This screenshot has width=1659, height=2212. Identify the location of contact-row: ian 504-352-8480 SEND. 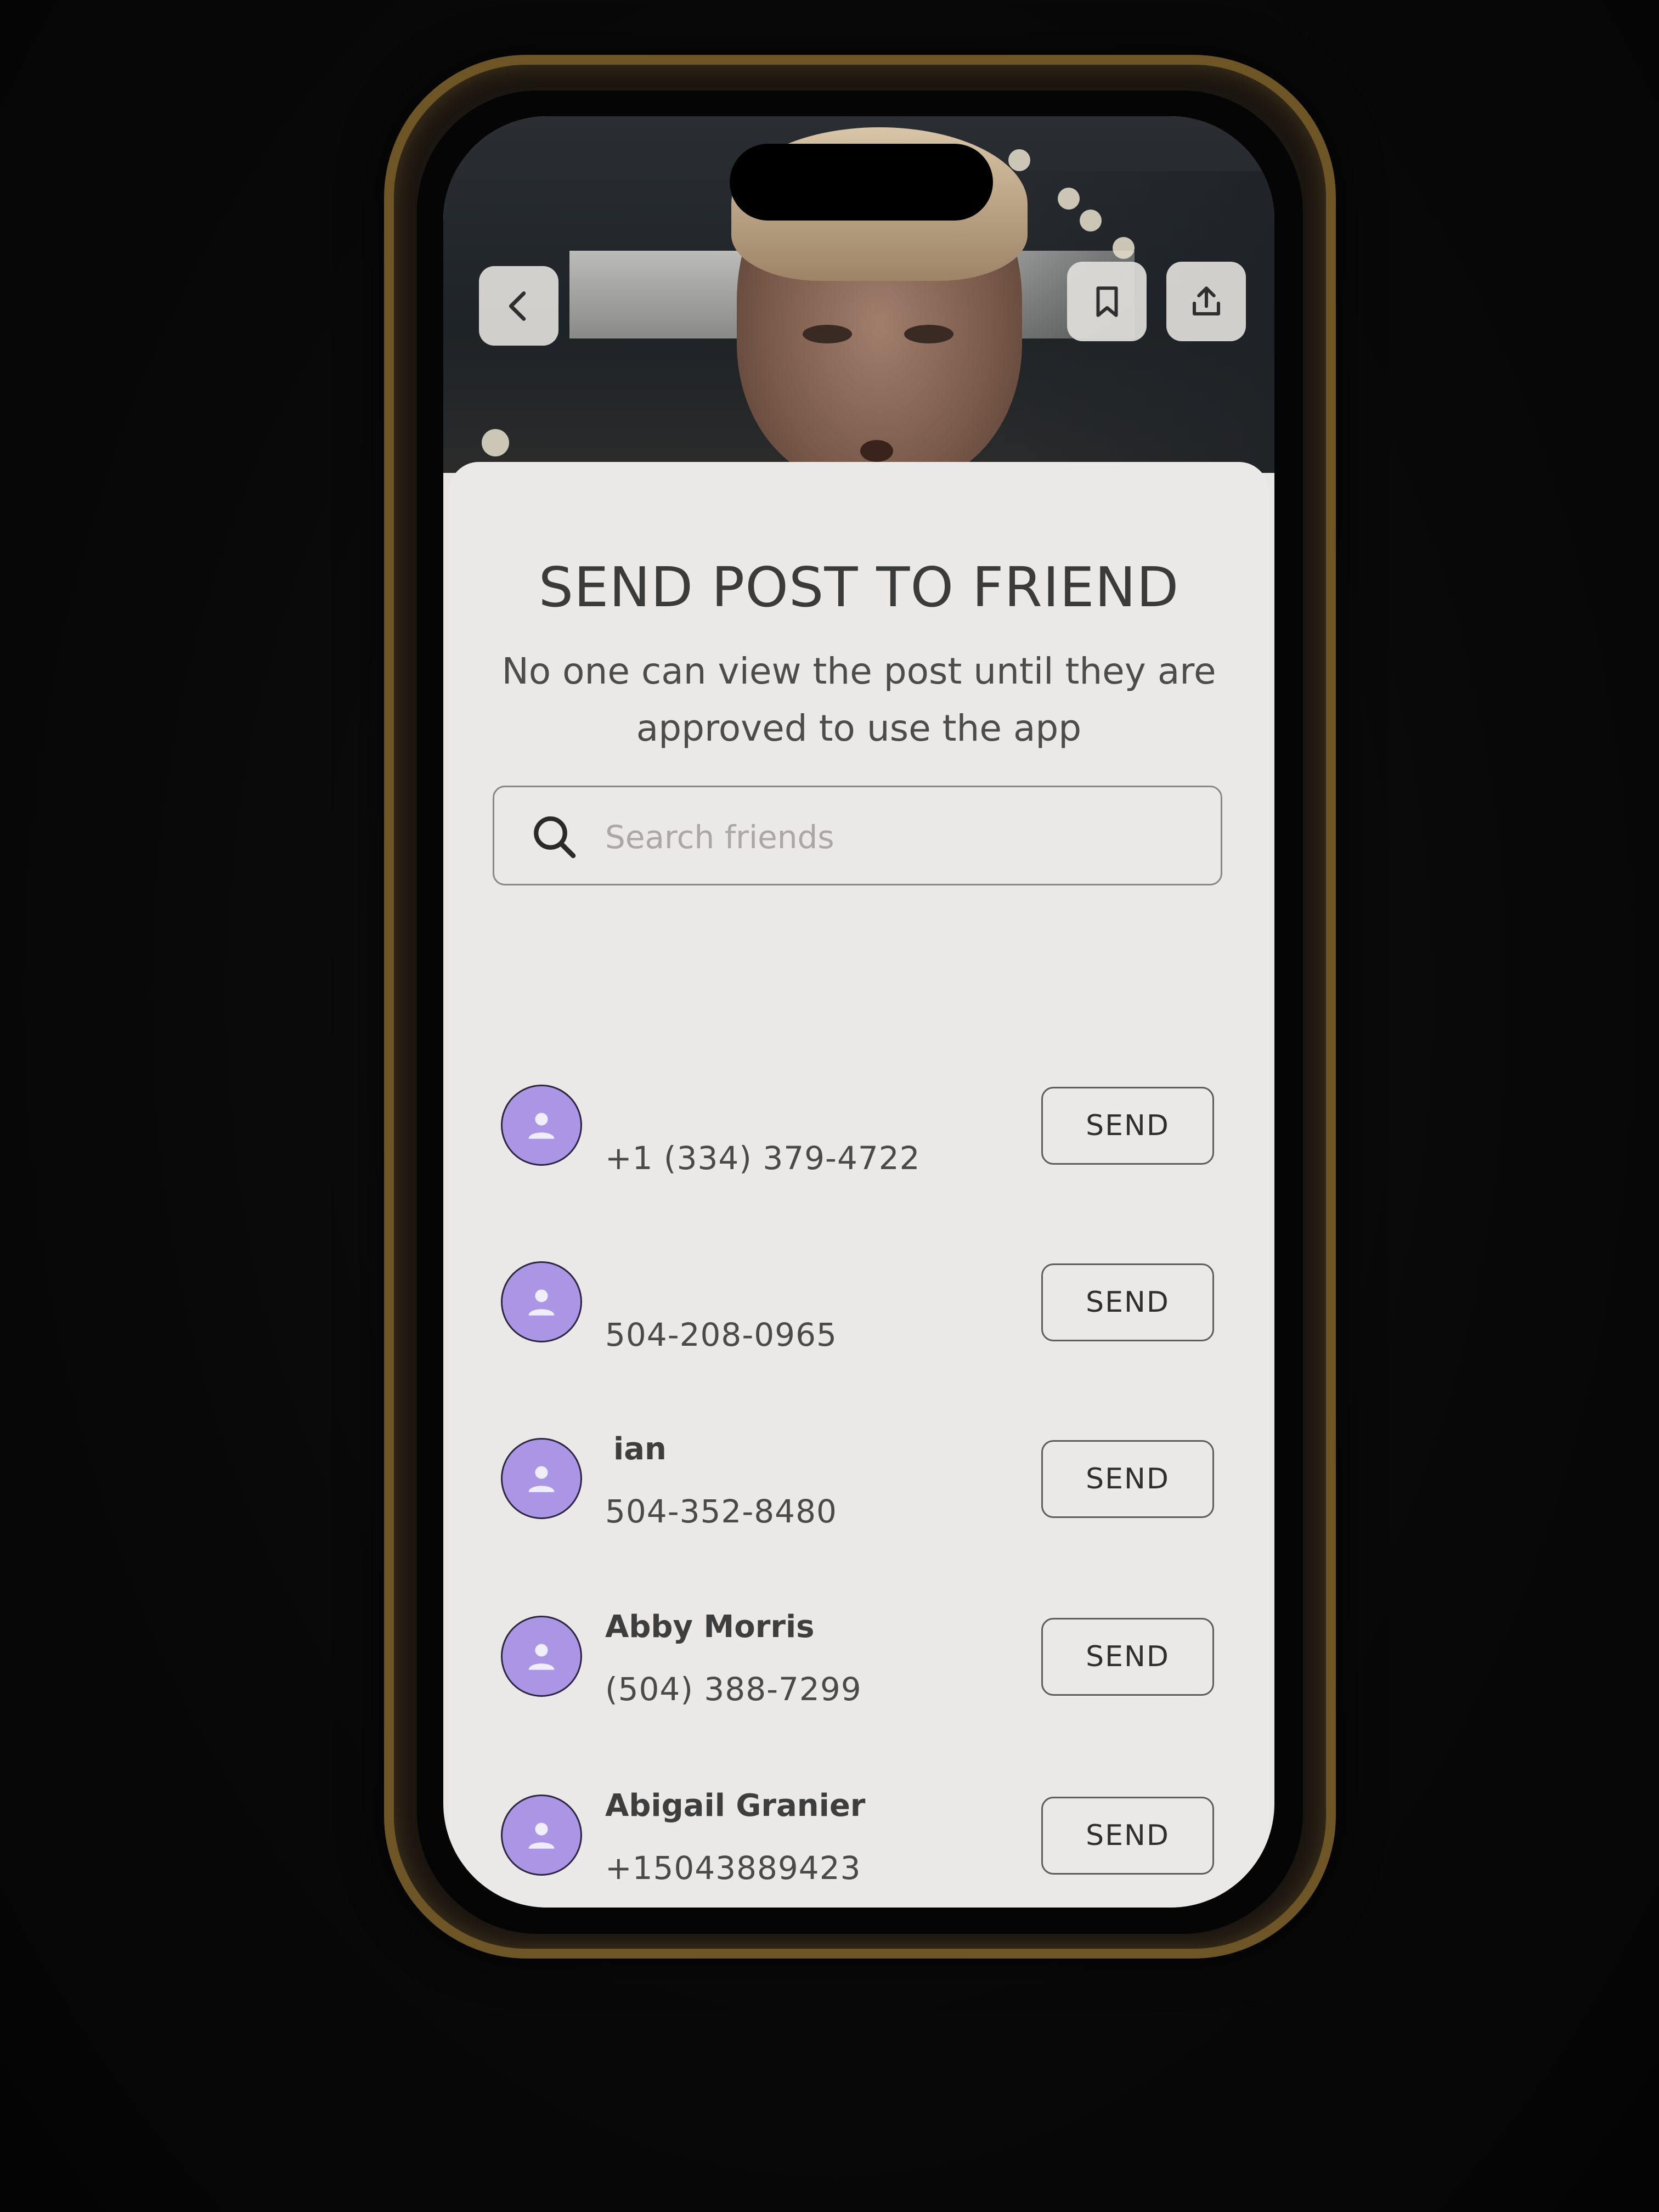
(859, 1479).